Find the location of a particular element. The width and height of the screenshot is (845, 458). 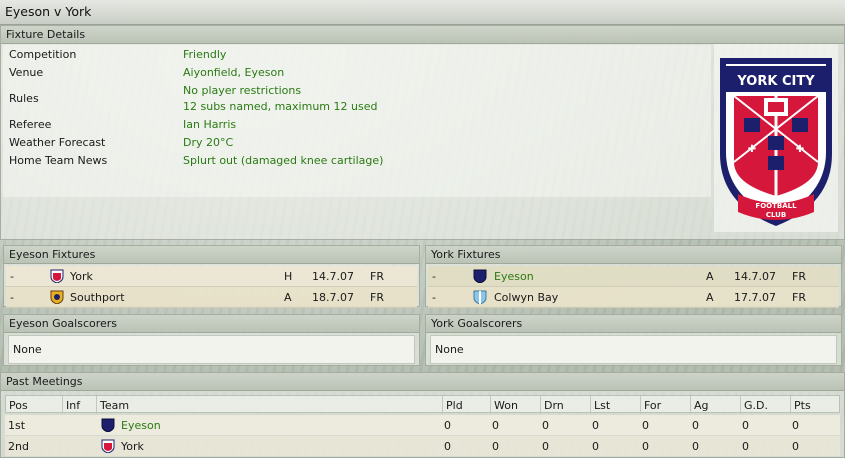

fixture-row: - York H 14.7.07 FR is located at coordinates (211, 276).